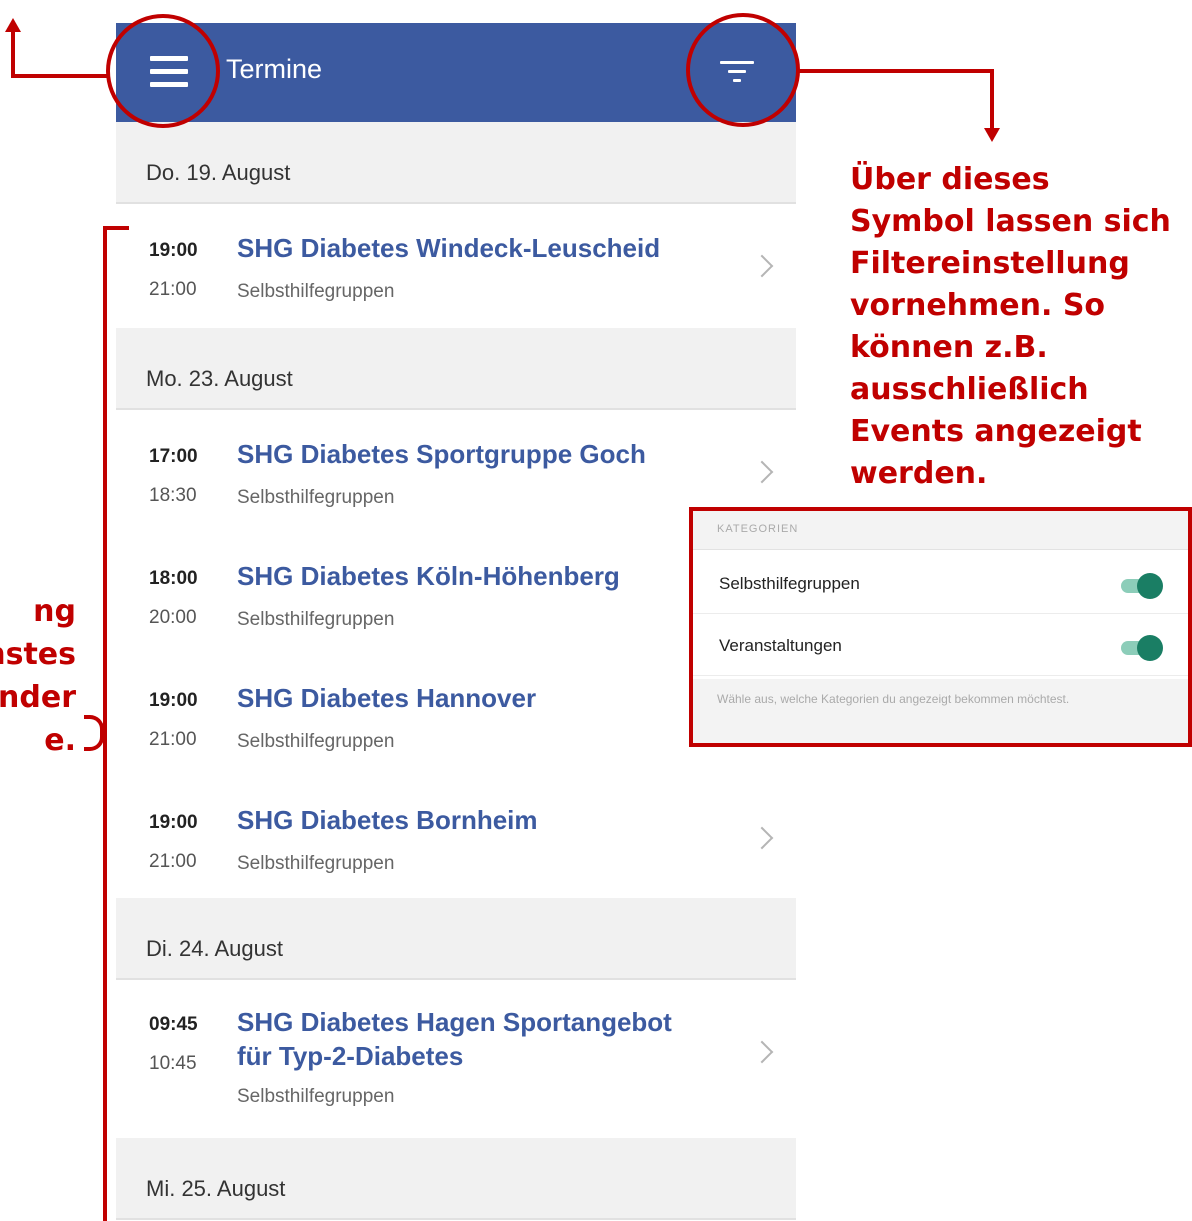 This screenshot has width=1192, height=1221. What do you see at coordinates (449, 248) in the screenshot?
I see `event-title: SHG Diabetes Windeck-Leuscheid` at bounding box center [449, 248].